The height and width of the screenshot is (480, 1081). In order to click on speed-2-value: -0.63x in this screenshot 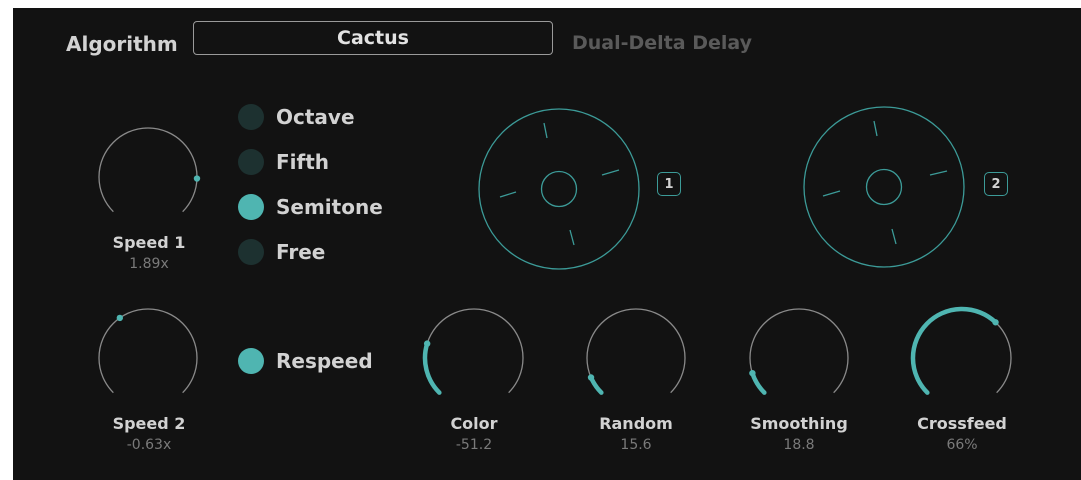, I will do `click(149, 445)`.